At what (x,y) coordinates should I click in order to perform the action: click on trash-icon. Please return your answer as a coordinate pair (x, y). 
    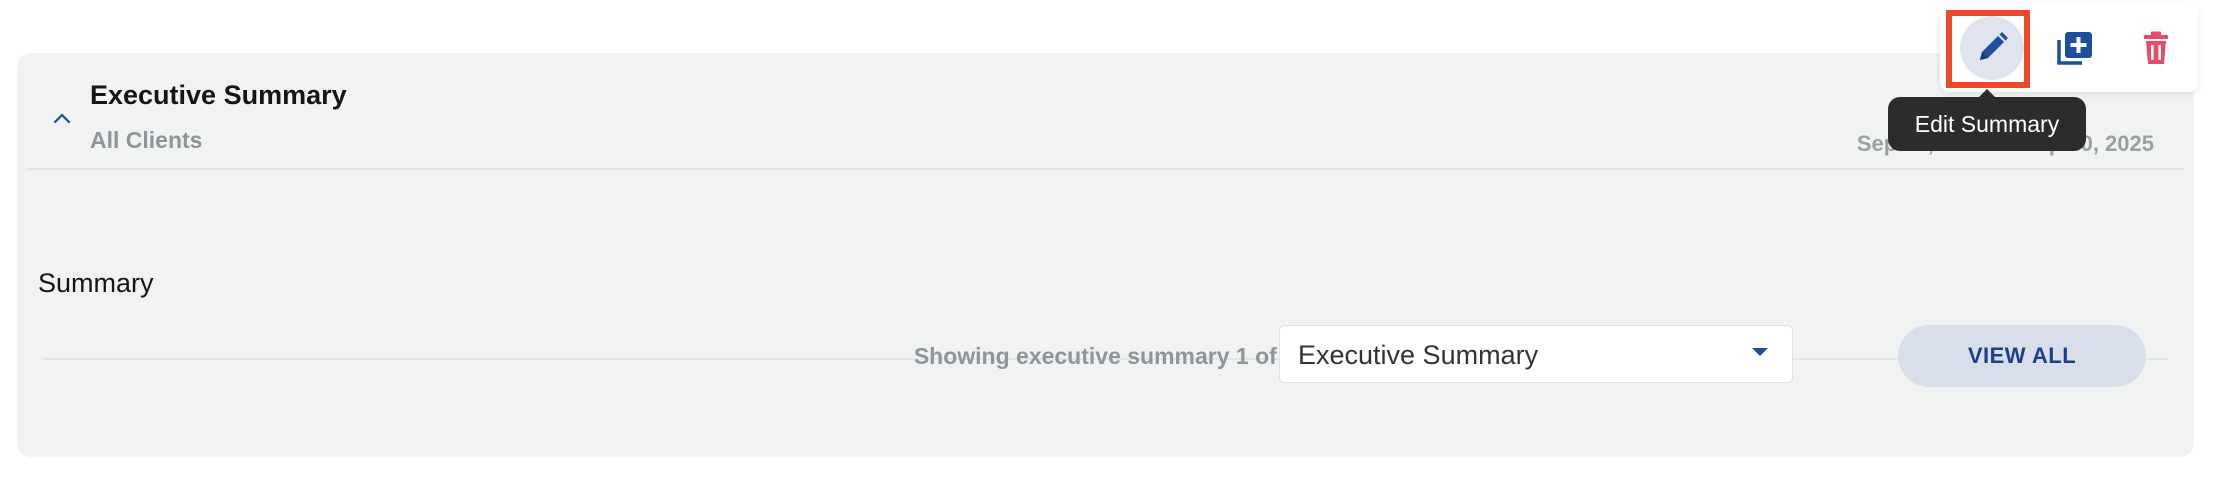
    Looking at the image, I should click on (2156, 47).